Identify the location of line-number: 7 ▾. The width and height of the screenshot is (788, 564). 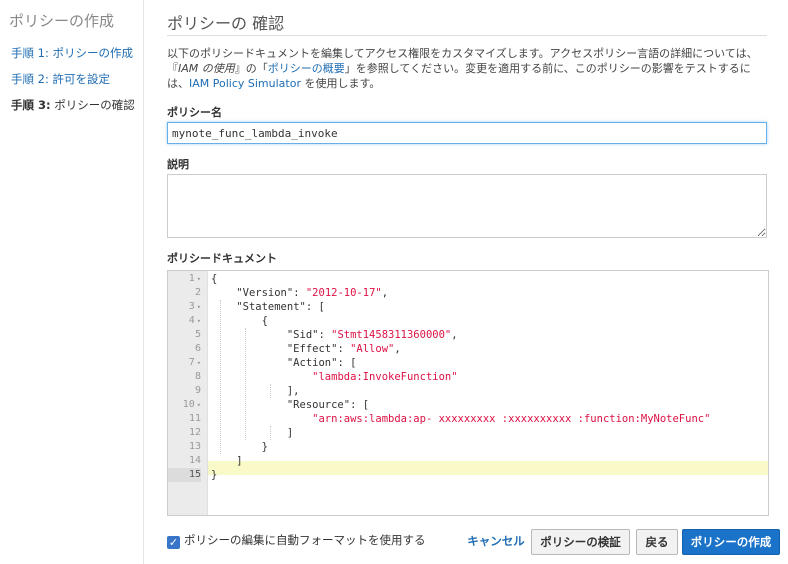
(194, 362).